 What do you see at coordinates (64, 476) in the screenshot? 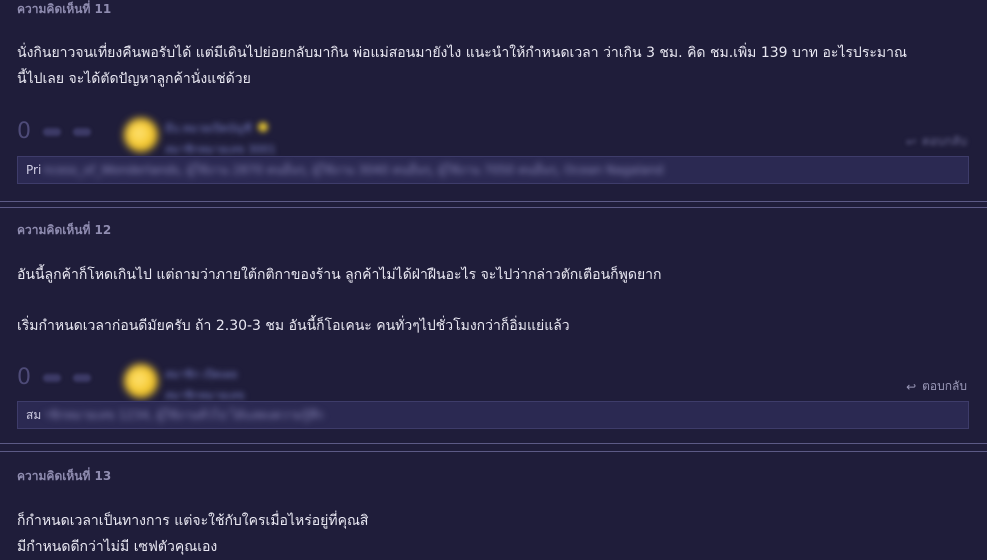
I see `comment-header: ความคิดเห็นที่ 13` at bounding box center [64, 476].